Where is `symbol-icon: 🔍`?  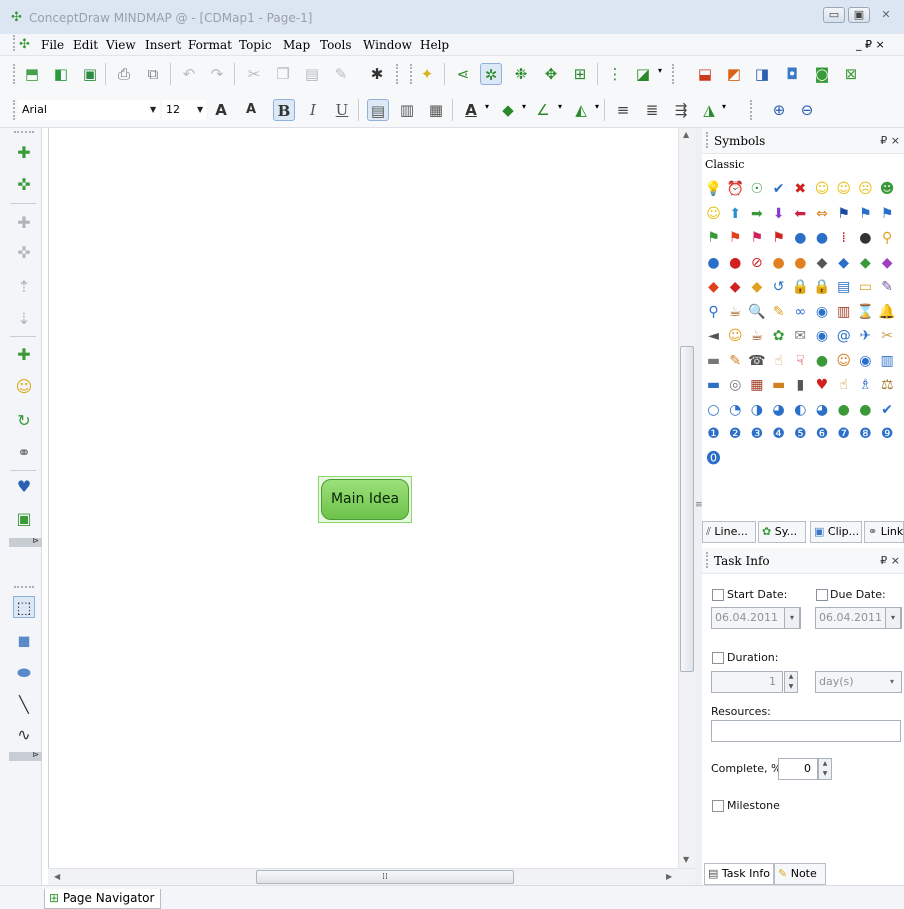 symbol-icon: 🔍 is located at coordinates (756, 312).